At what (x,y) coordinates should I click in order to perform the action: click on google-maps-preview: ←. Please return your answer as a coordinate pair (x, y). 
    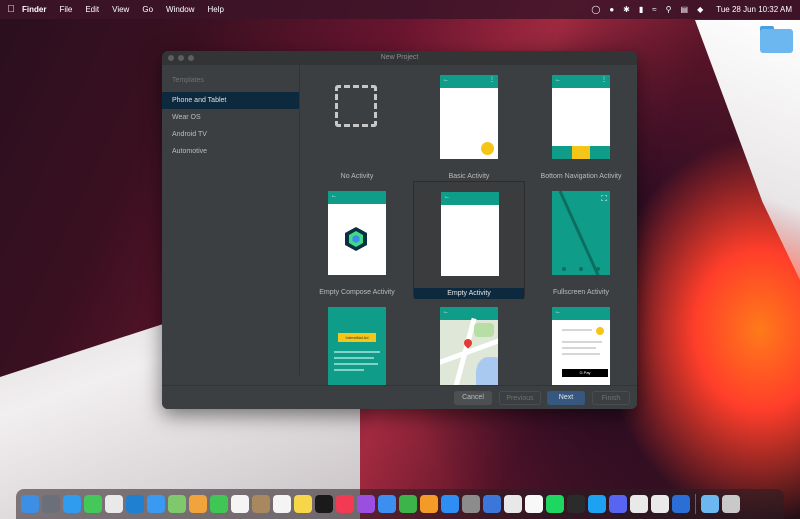
    Looking at the image, I should click on (469, 346).